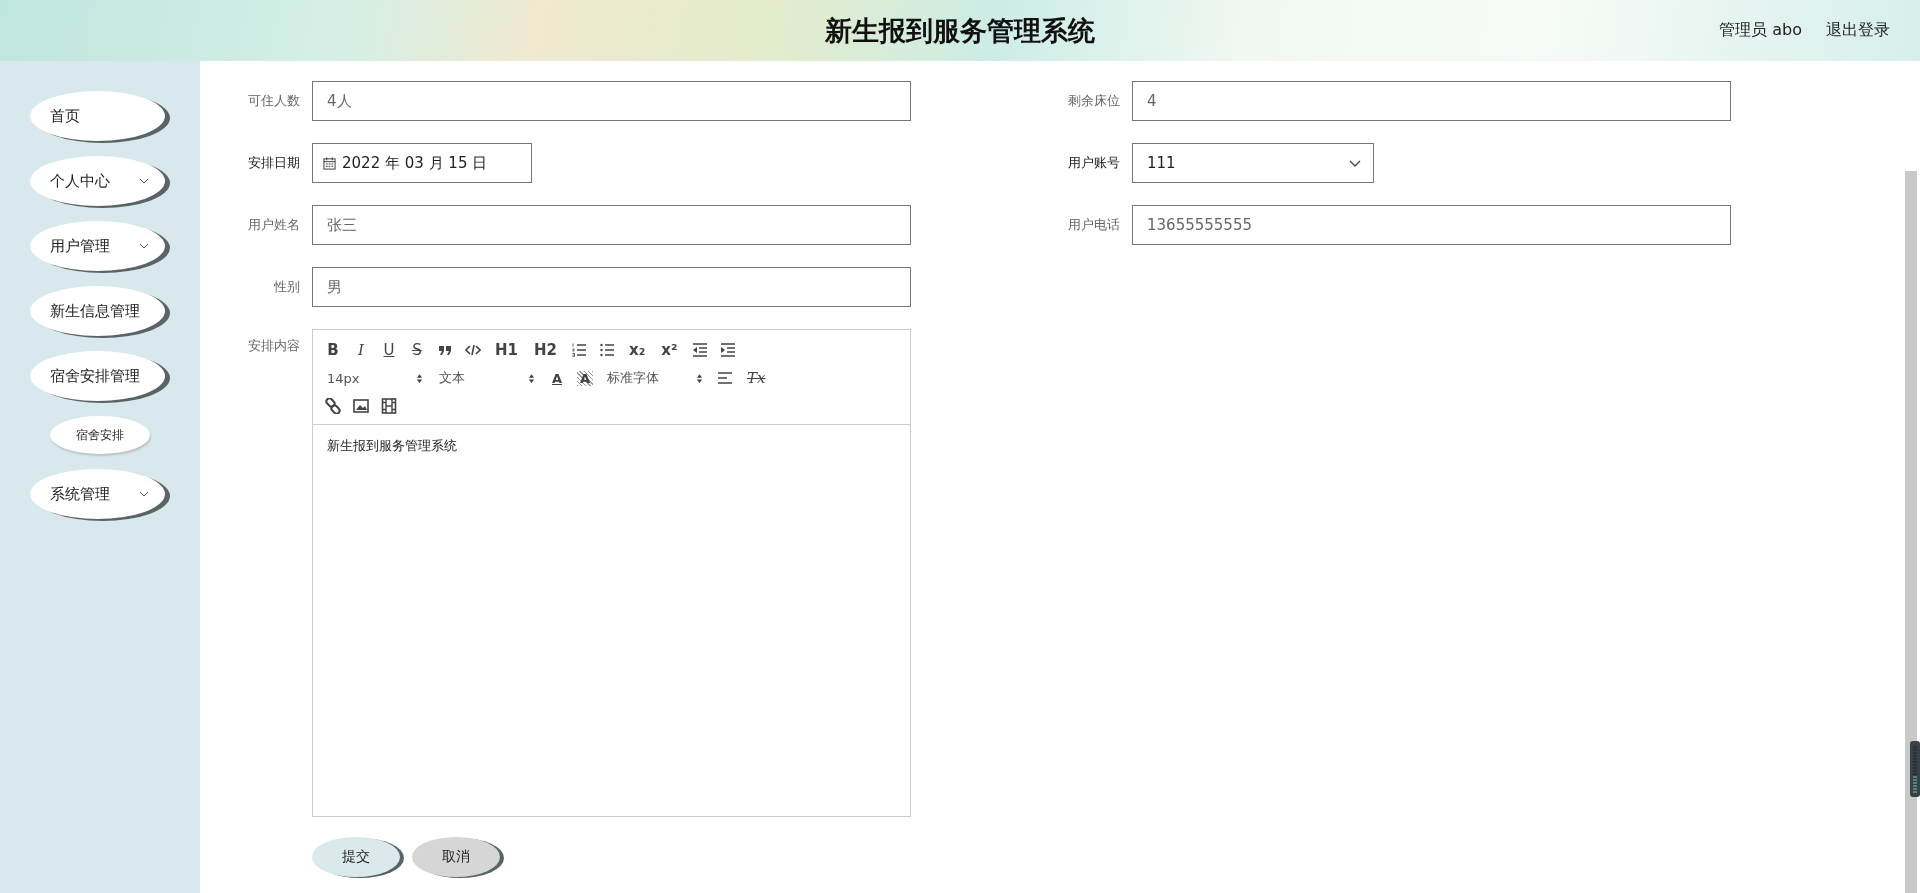 The image size is (1920, 893). Describe the element at coordinates (1094, 225) in the screenshot. I see `field-label: 用户电话` at that location.